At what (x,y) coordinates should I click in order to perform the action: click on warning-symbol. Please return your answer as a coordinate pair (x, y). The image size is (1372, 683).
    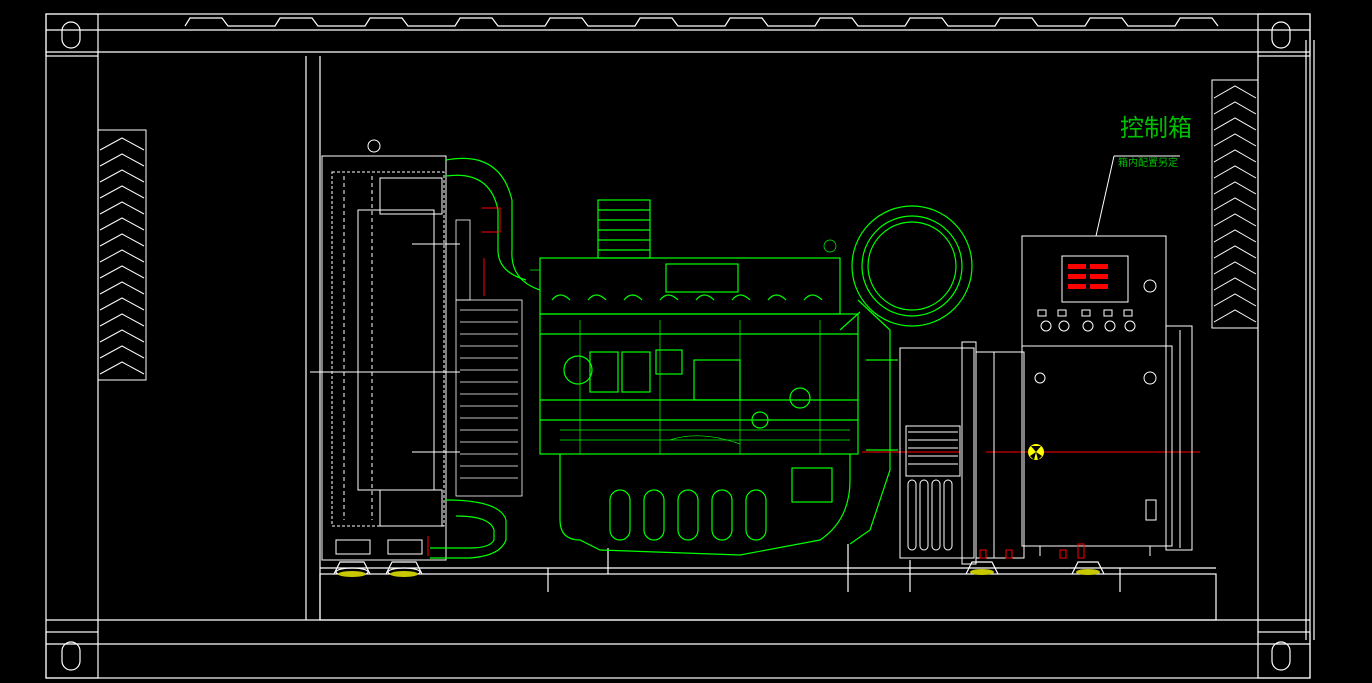
    Looking at the image, I should click on (1036, 452).